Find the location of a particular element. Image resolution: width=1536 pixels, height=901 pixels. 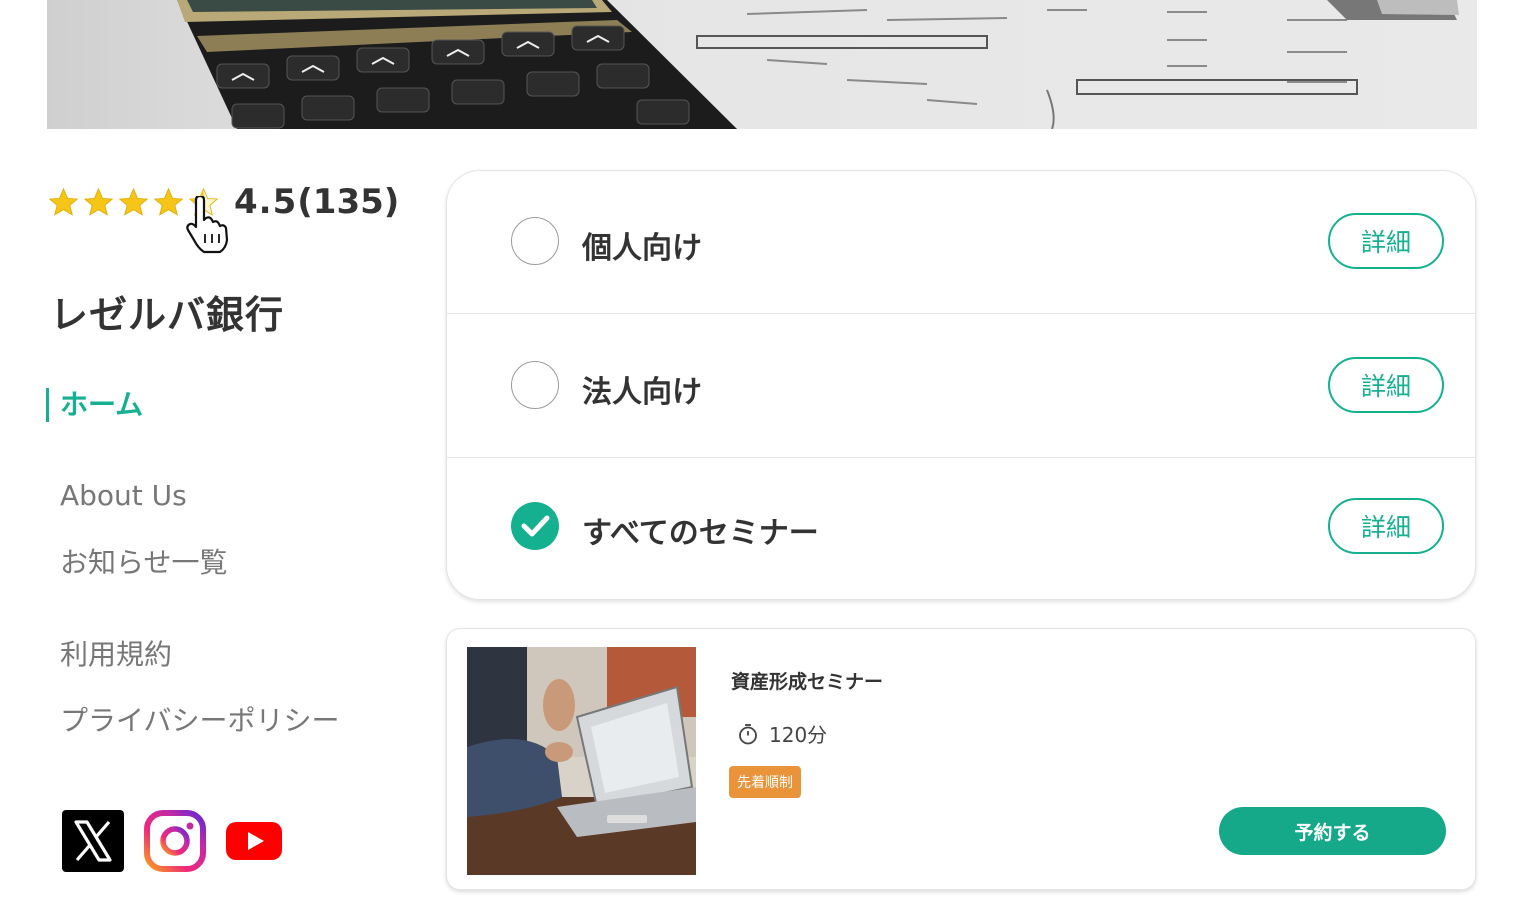

option-label-corporate: 法人向け is located at coordinates (642, 392).